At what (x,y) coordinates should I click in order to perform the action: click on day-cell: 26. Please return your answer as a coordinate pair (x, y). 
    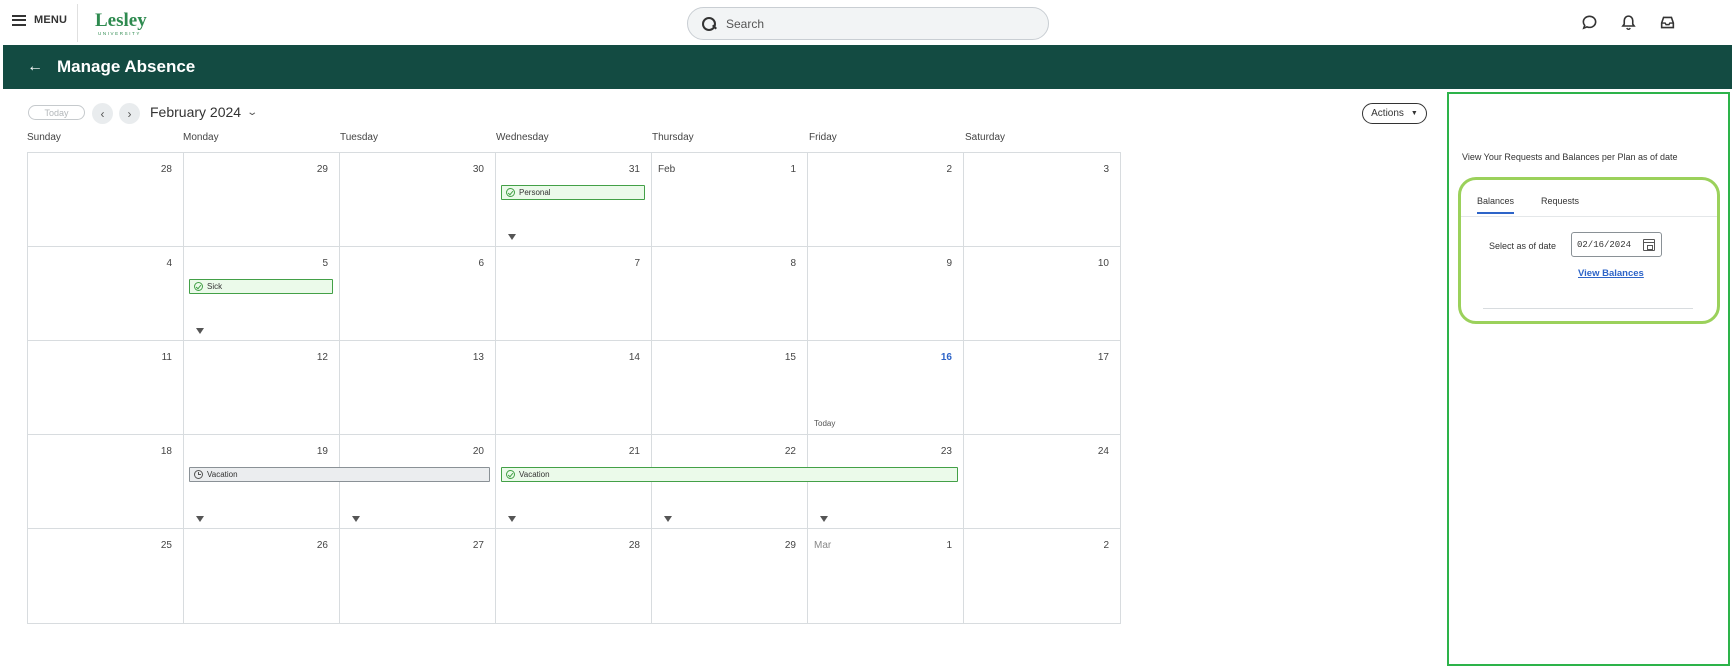
    Looking at the image, I should click on (262, 576).